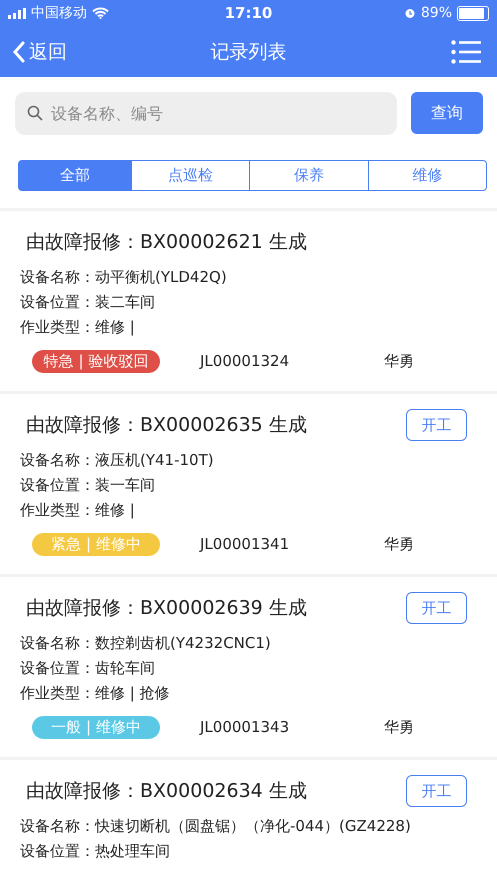  I want to click on page-title: 记录列表, so click(248, 52).